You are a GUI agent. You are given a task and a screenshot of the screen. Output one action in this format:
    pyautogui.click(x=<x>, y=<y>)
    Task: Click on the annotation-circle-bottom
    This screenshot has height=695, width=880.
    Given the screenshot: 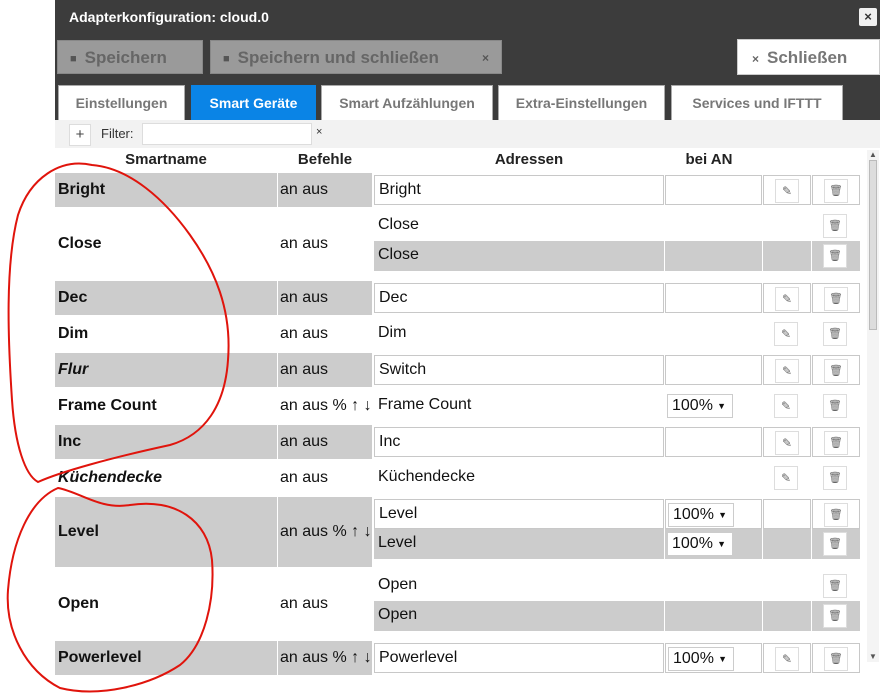 What is the action you would take?
    pyautogui.click(x=110, y=589)
    